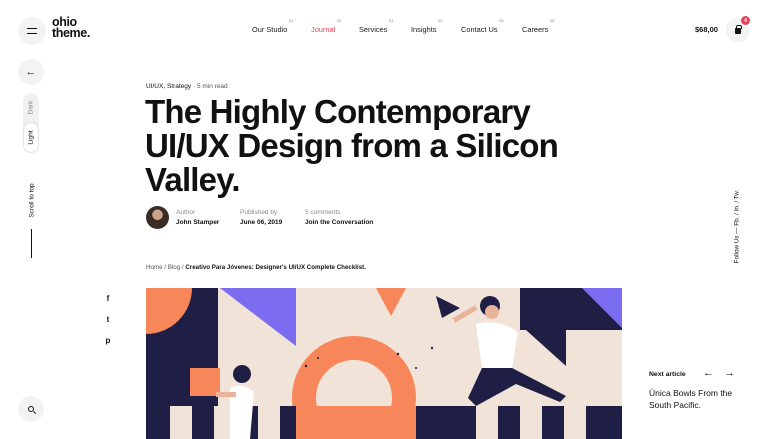  What do you see at coordinates (212, 86) in the screenshot?
I see `read-time: 5 min read` at bounding box center [212, 86].